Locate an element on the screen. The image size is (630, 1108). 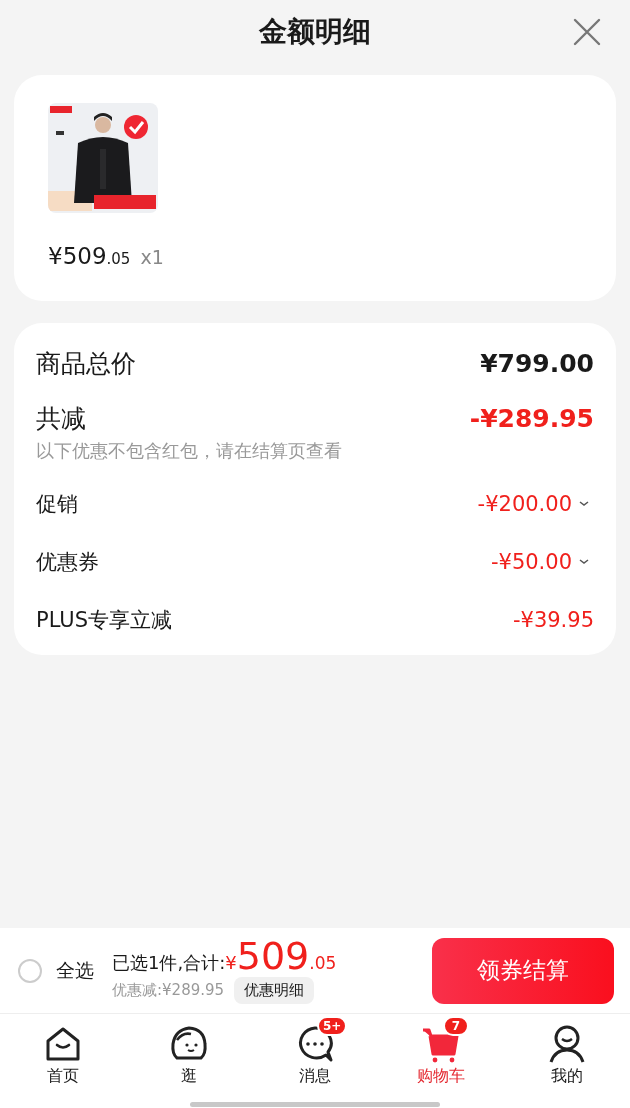
checkout-button: 领券结算 is located at coordinates (523, 970).